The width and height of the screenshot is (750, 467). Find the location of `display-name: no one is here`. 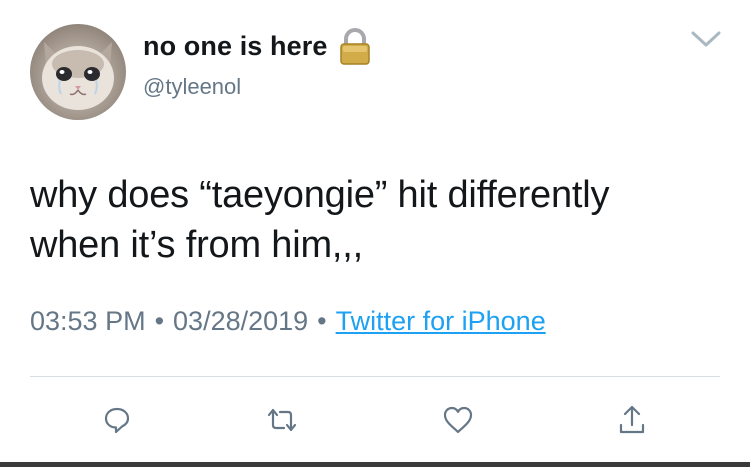

display-name: no one is here is located at coordinates (235, 46).